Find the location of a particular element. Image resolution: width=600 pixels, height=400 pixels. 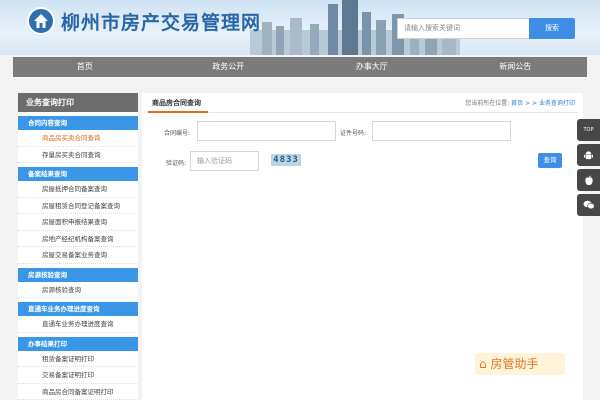

sidebar-category-listing-verify: 房源核验查询 is located at coordinates (78, 274).